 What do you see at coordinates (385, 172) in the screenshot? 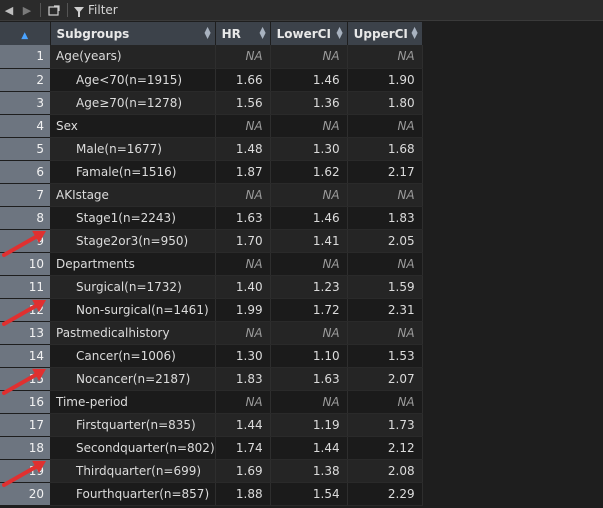
I see `cell-upperci: 2.17` at bounding box center [385, 172].